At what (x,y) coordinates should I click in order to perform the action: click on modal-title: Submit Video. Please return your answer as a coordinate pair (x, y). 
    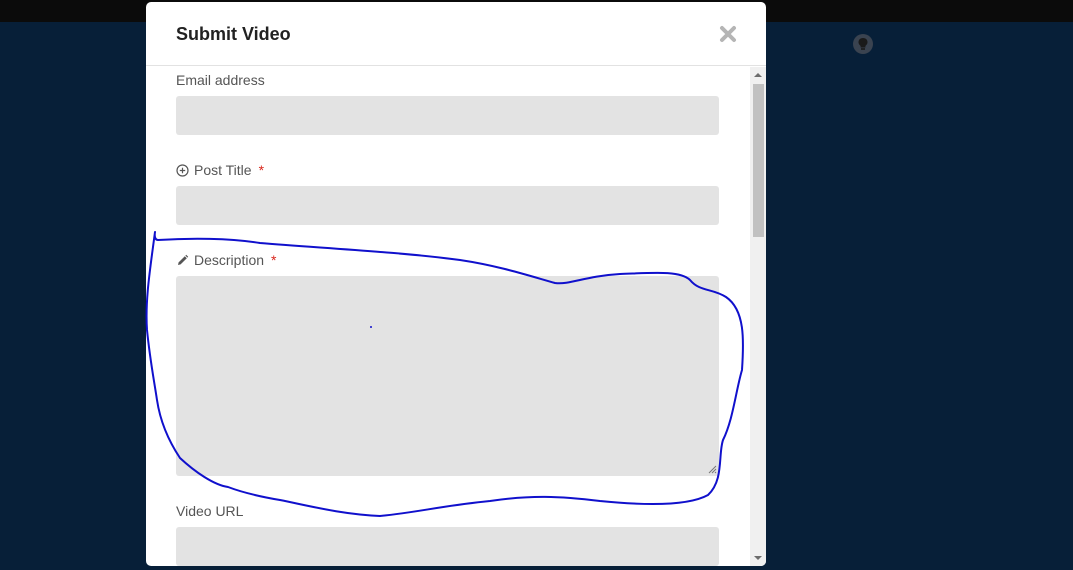
    Looking at the image, I should click on (233, 34).